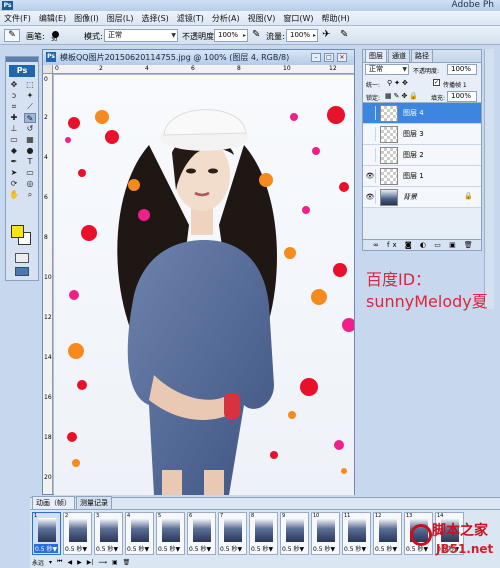  What do you see at coordinates (46, 533) in the screenshot?
I see `animation-frame: 1 0.5 秒▼` at bounding box center [46, 533].